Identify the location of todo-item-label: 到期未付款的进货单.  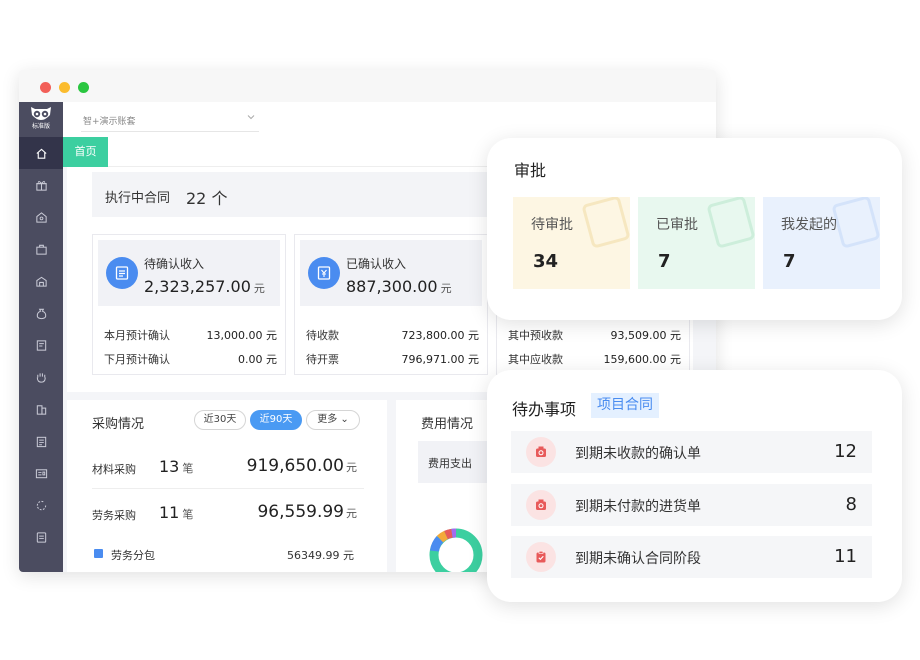
(638, 507).